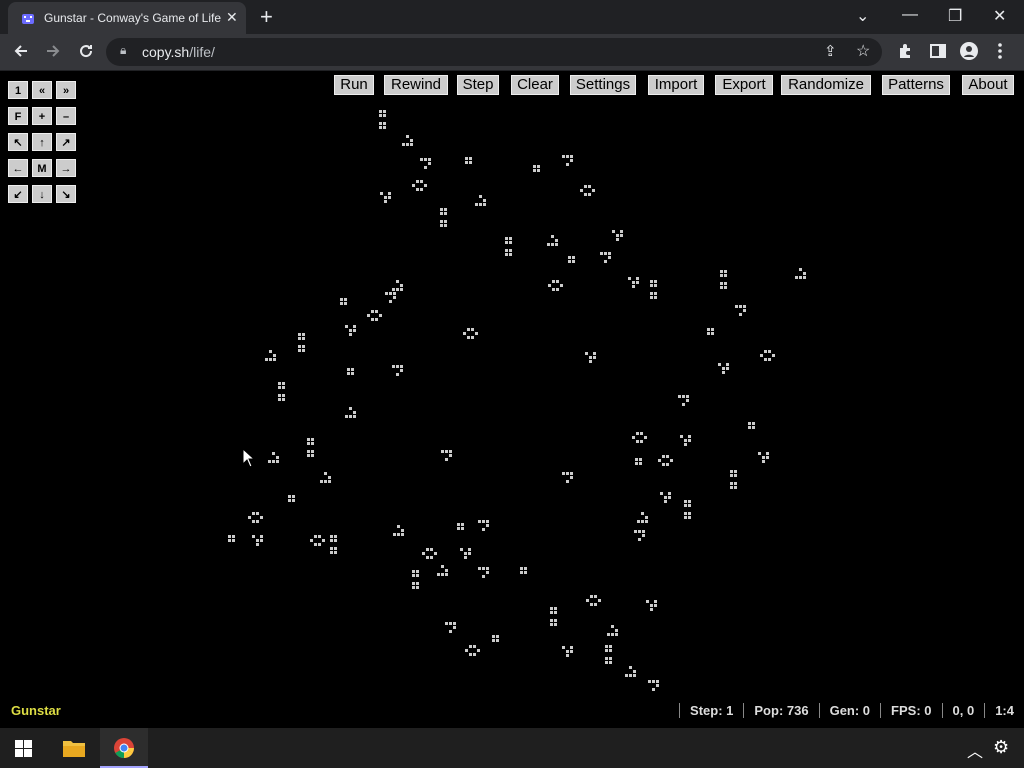 Image resolution: width=1024 pixels, height=768 pixels. What do you see at coordinates (969, 53) in the screenshot?
I see `profile-avatar-icon` at bounding box center [969, 53].